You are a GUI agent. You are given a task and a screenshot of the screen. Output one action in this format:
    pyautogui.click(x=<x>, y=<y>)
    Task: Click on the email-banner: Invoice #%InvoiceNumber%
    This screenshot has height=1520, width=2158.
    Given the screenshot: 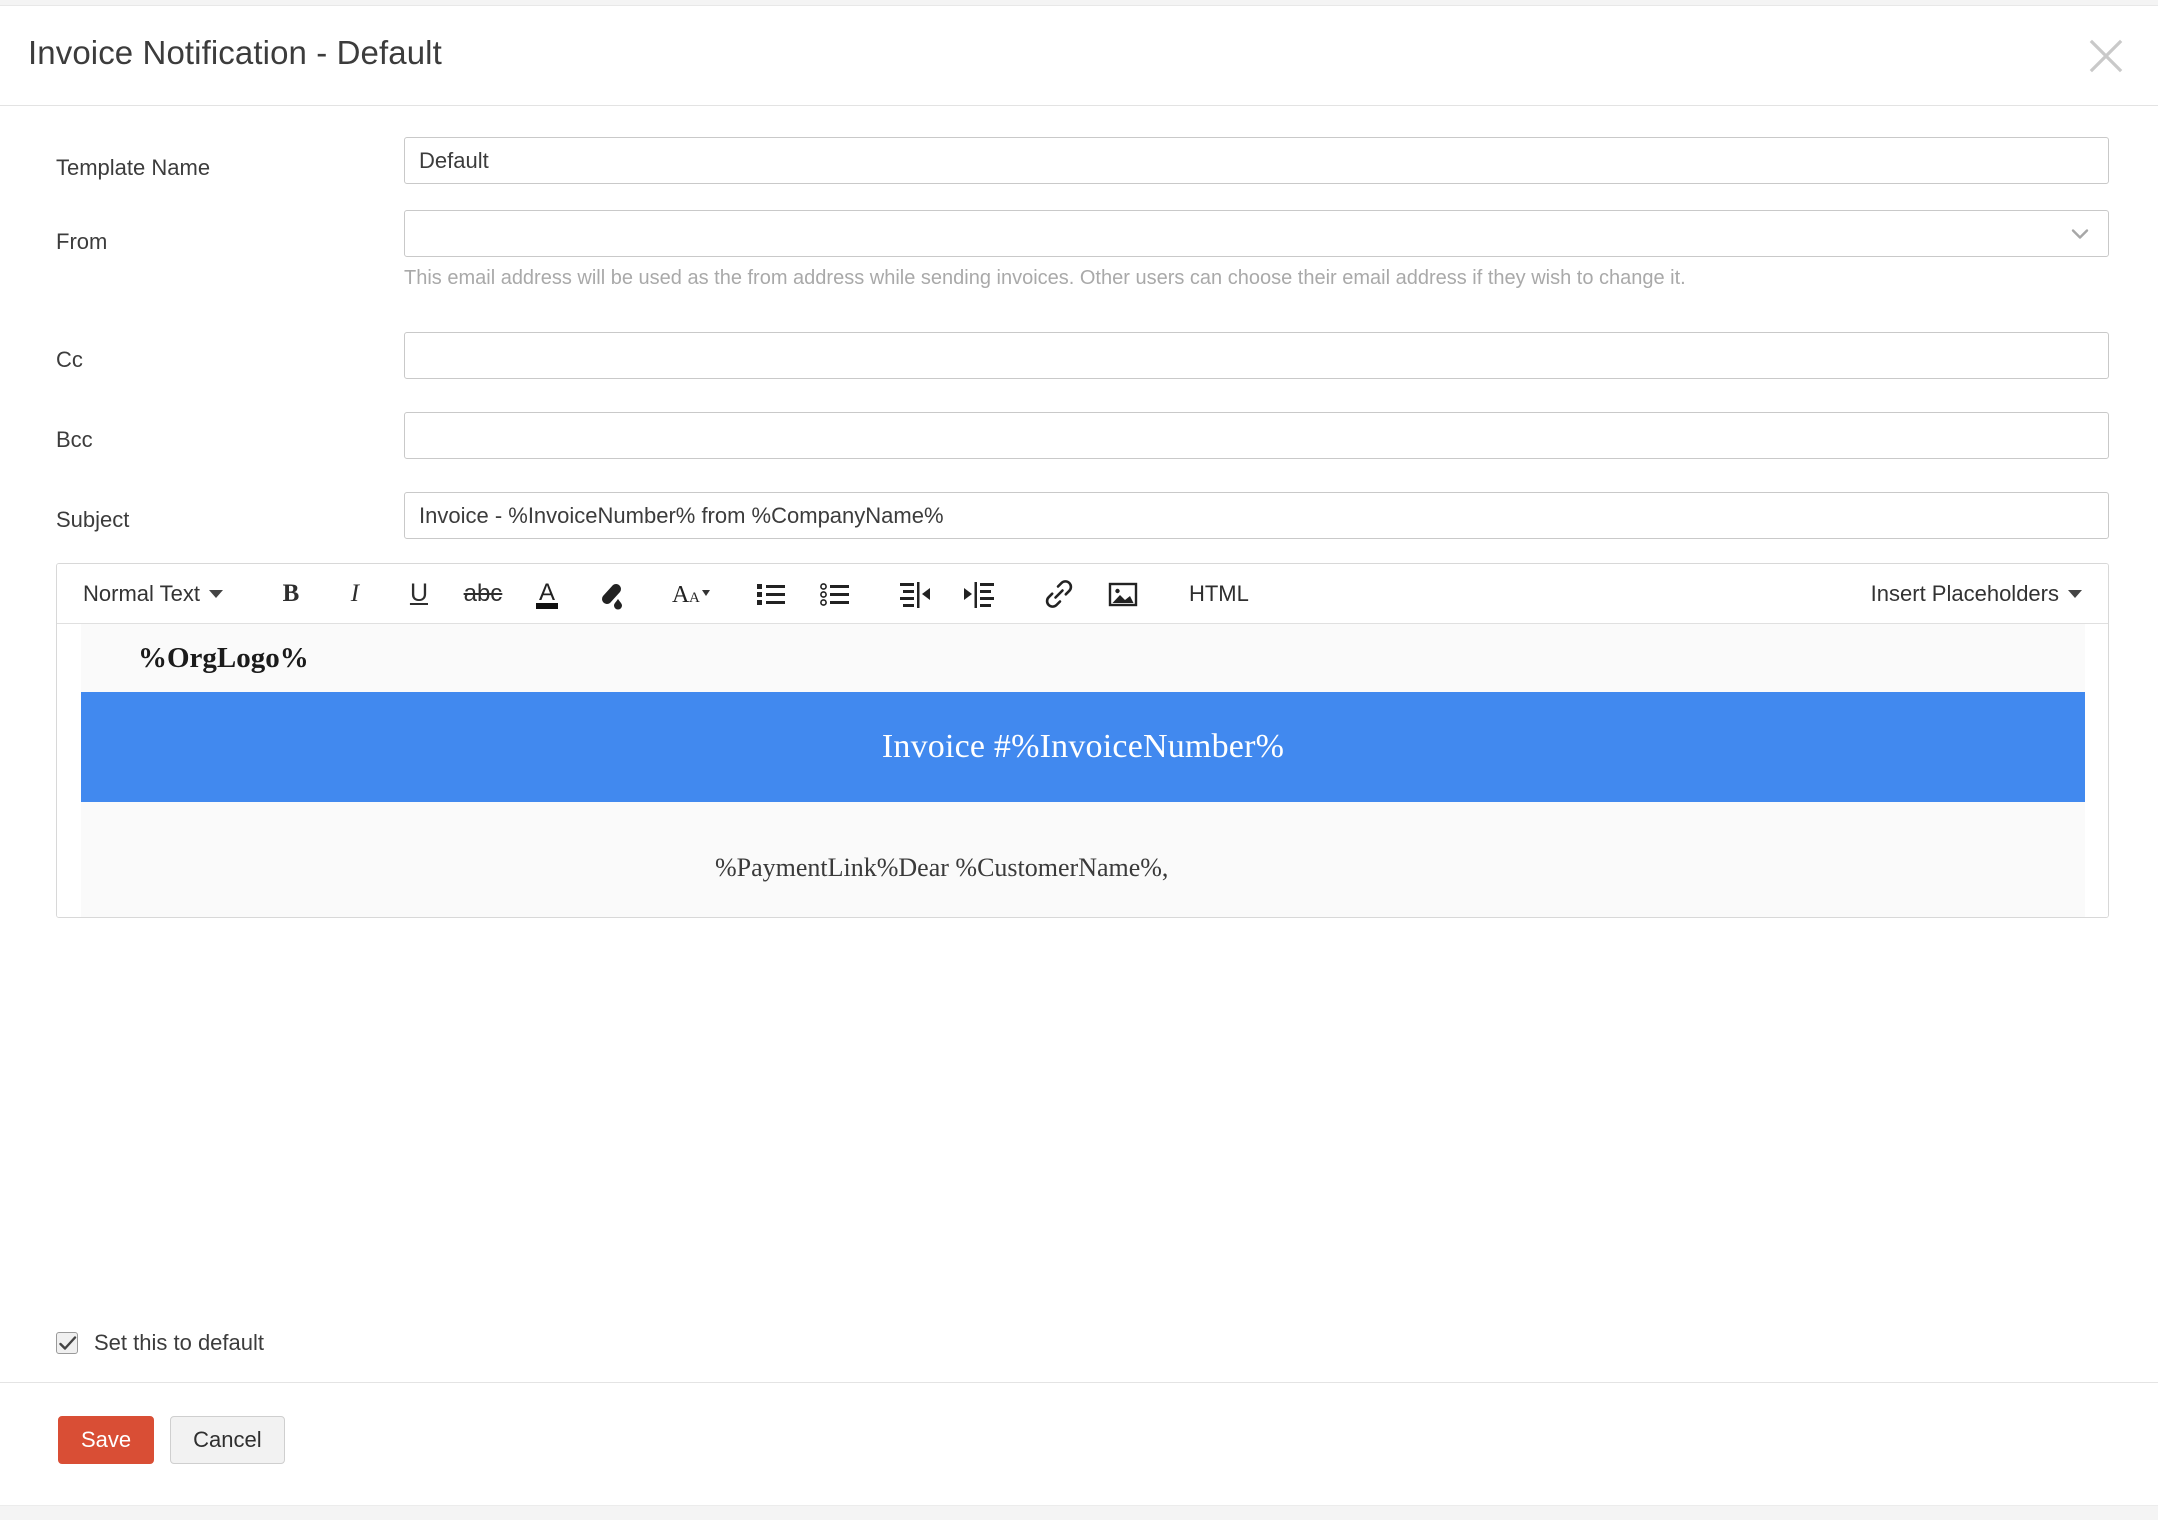 What is the action you would take?
    pyautogui.click(x=1083, y=747)
    